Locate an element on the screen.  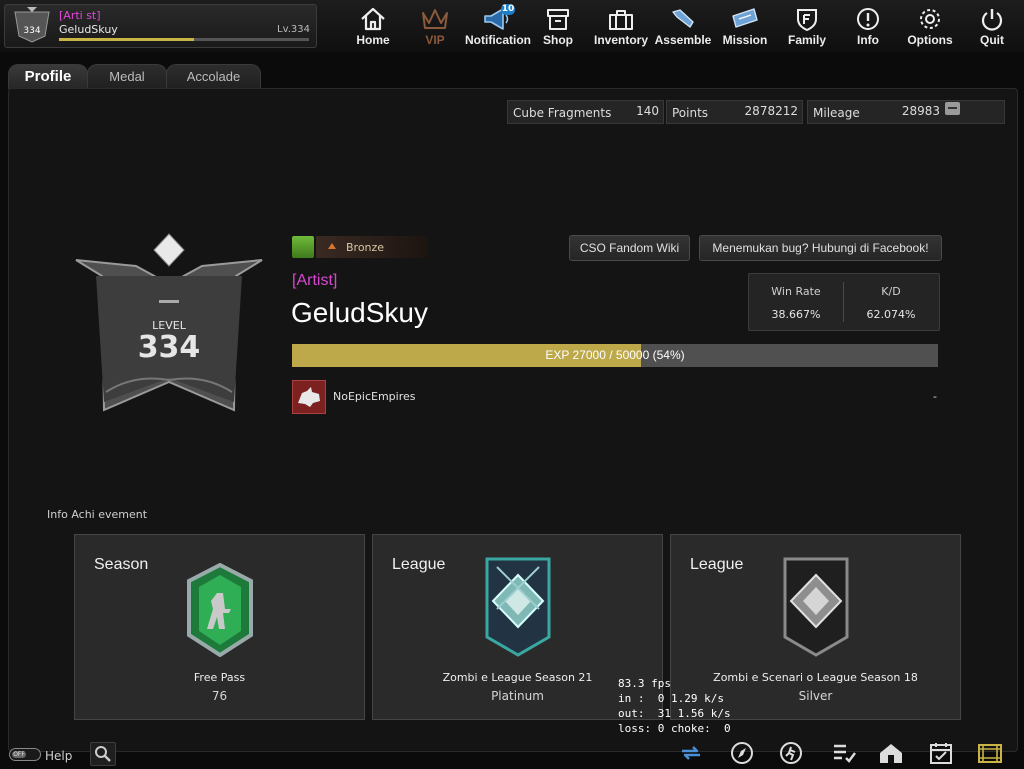
netgraph-out: out: 31 1.56 k/s is located at coordinates (674, 713).